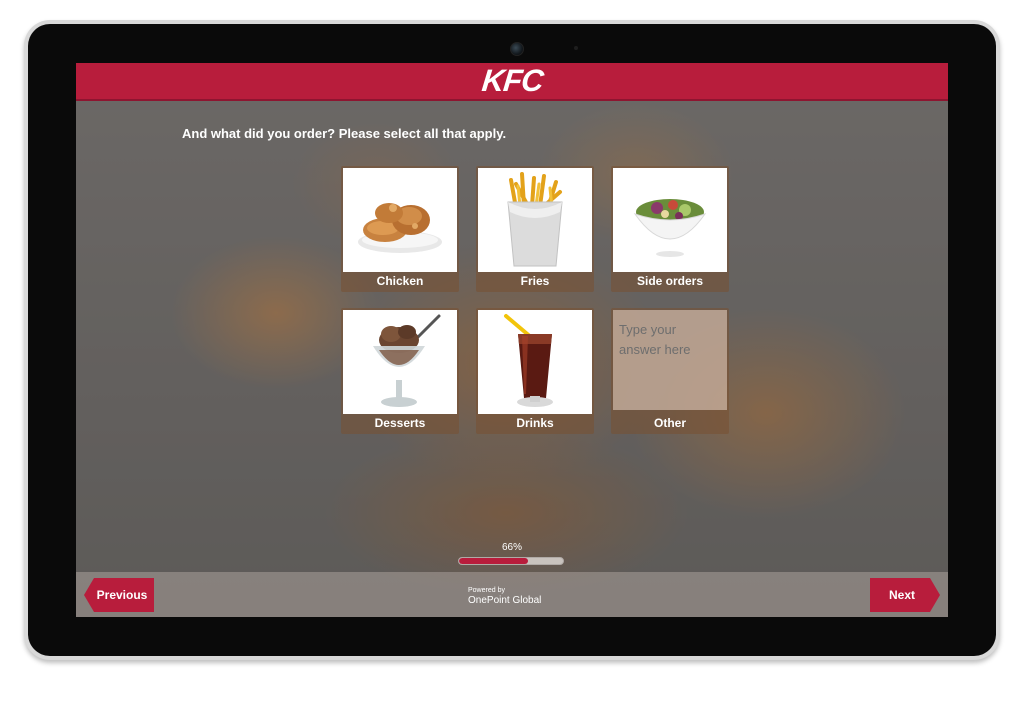 This screenshot has width=1024, height=708. Describe the element at coordinates (407, 360) in the screenshot. I see `sundae-icon` at that location.